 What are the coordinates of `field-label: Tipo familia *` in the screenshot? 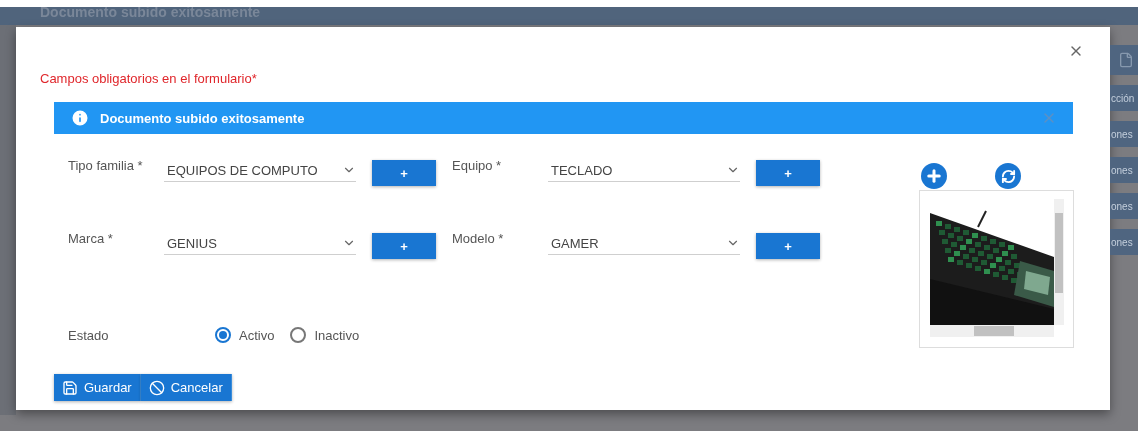 It's located at (106, 167).